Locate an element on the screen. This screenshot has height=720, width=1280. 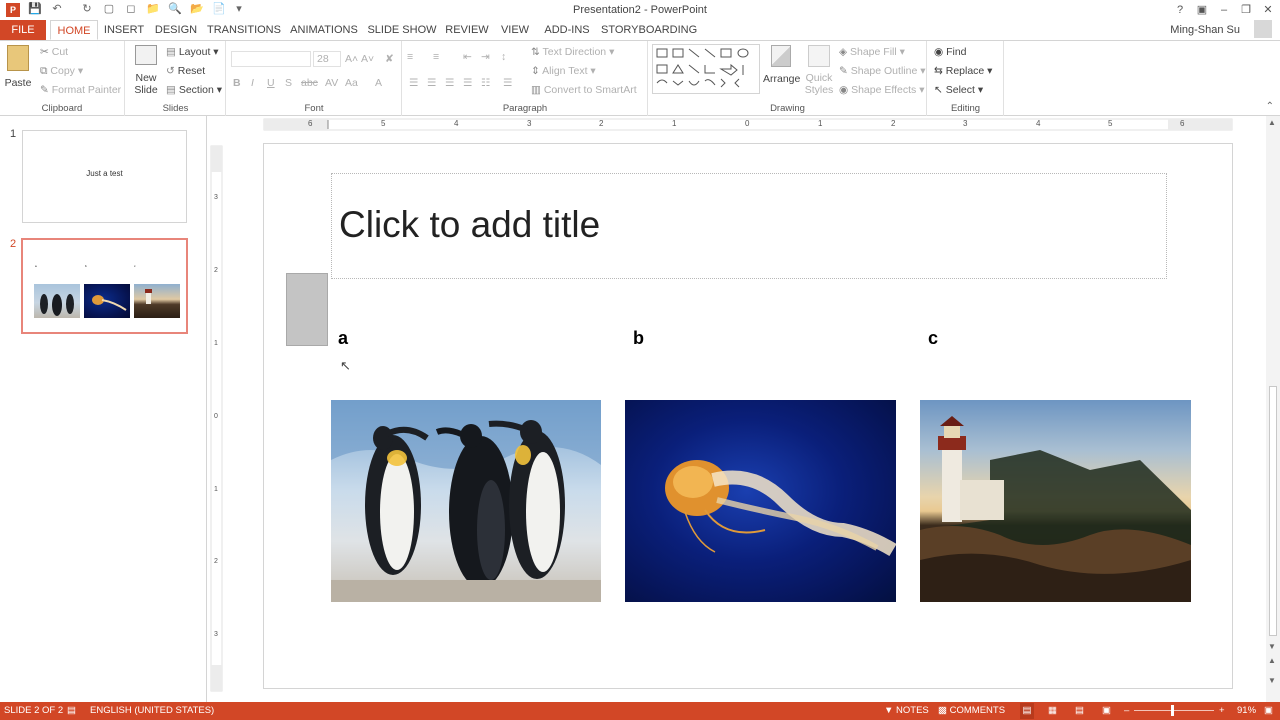
quick-styles-button: Quick Styles is located at coordinates (819, 70).